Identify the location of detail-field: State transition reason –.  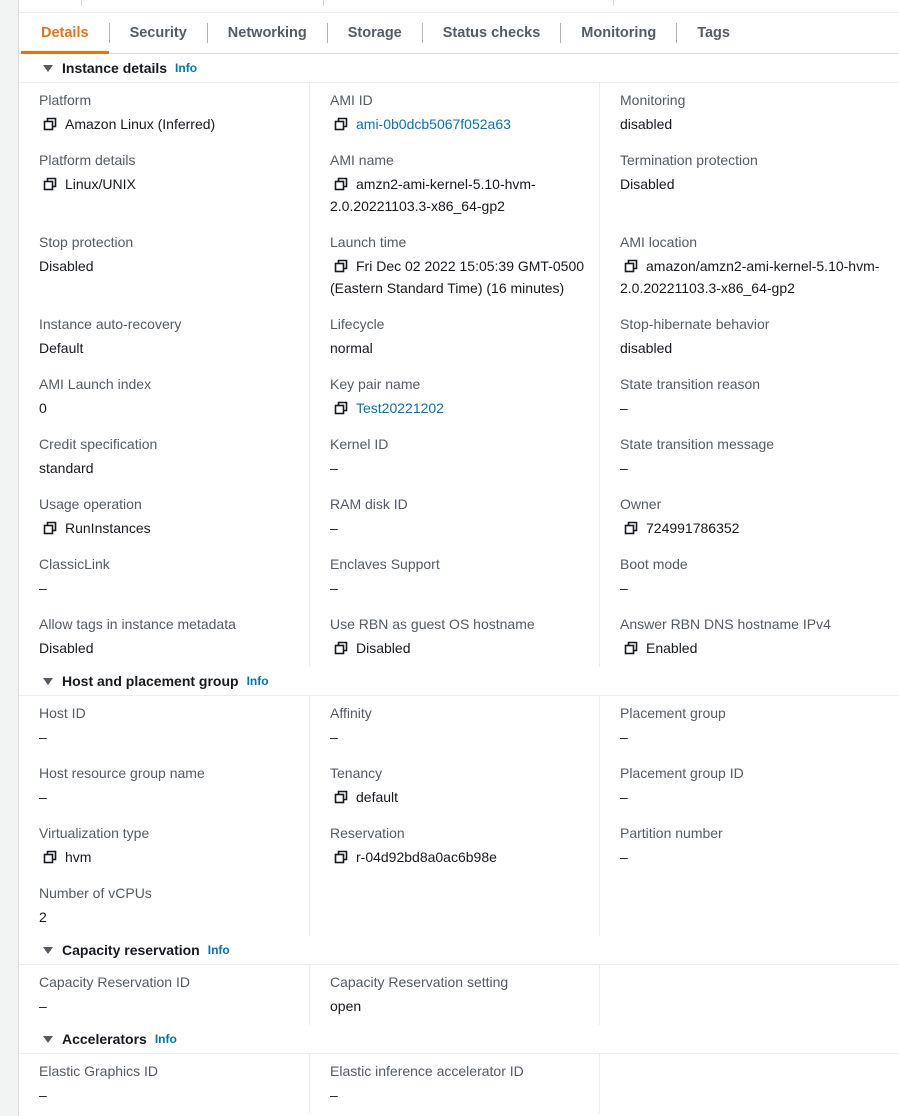
(744, 397).